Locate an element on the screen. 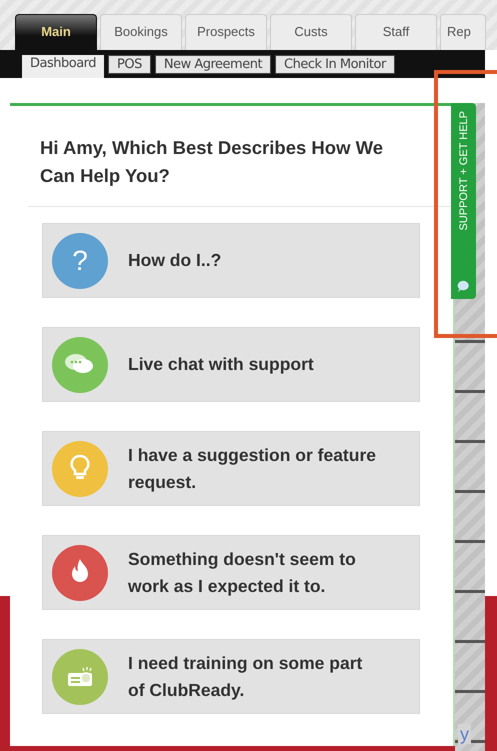 The height and width of the screenshot is (751, 497). tab: Rep is located at coordinates (463, 32).